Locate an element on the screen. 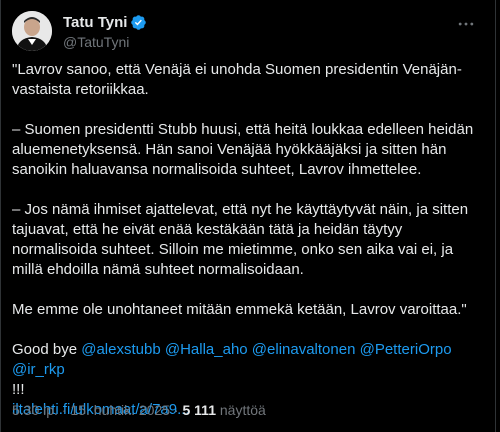  mention-link: @elinavaltonen is located at coordinates (304, 349).